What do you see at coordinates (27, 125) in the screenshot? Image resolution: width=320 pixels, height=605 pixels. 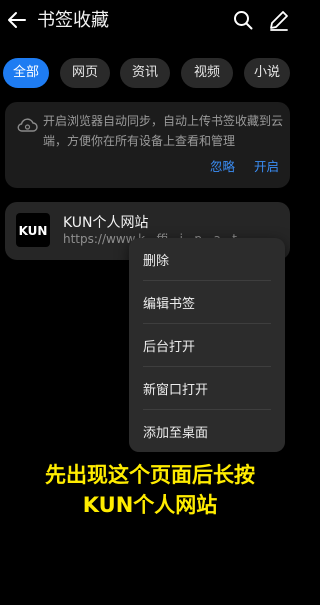 I see `cloud-sync-icon` at bounding box center [27, 125].